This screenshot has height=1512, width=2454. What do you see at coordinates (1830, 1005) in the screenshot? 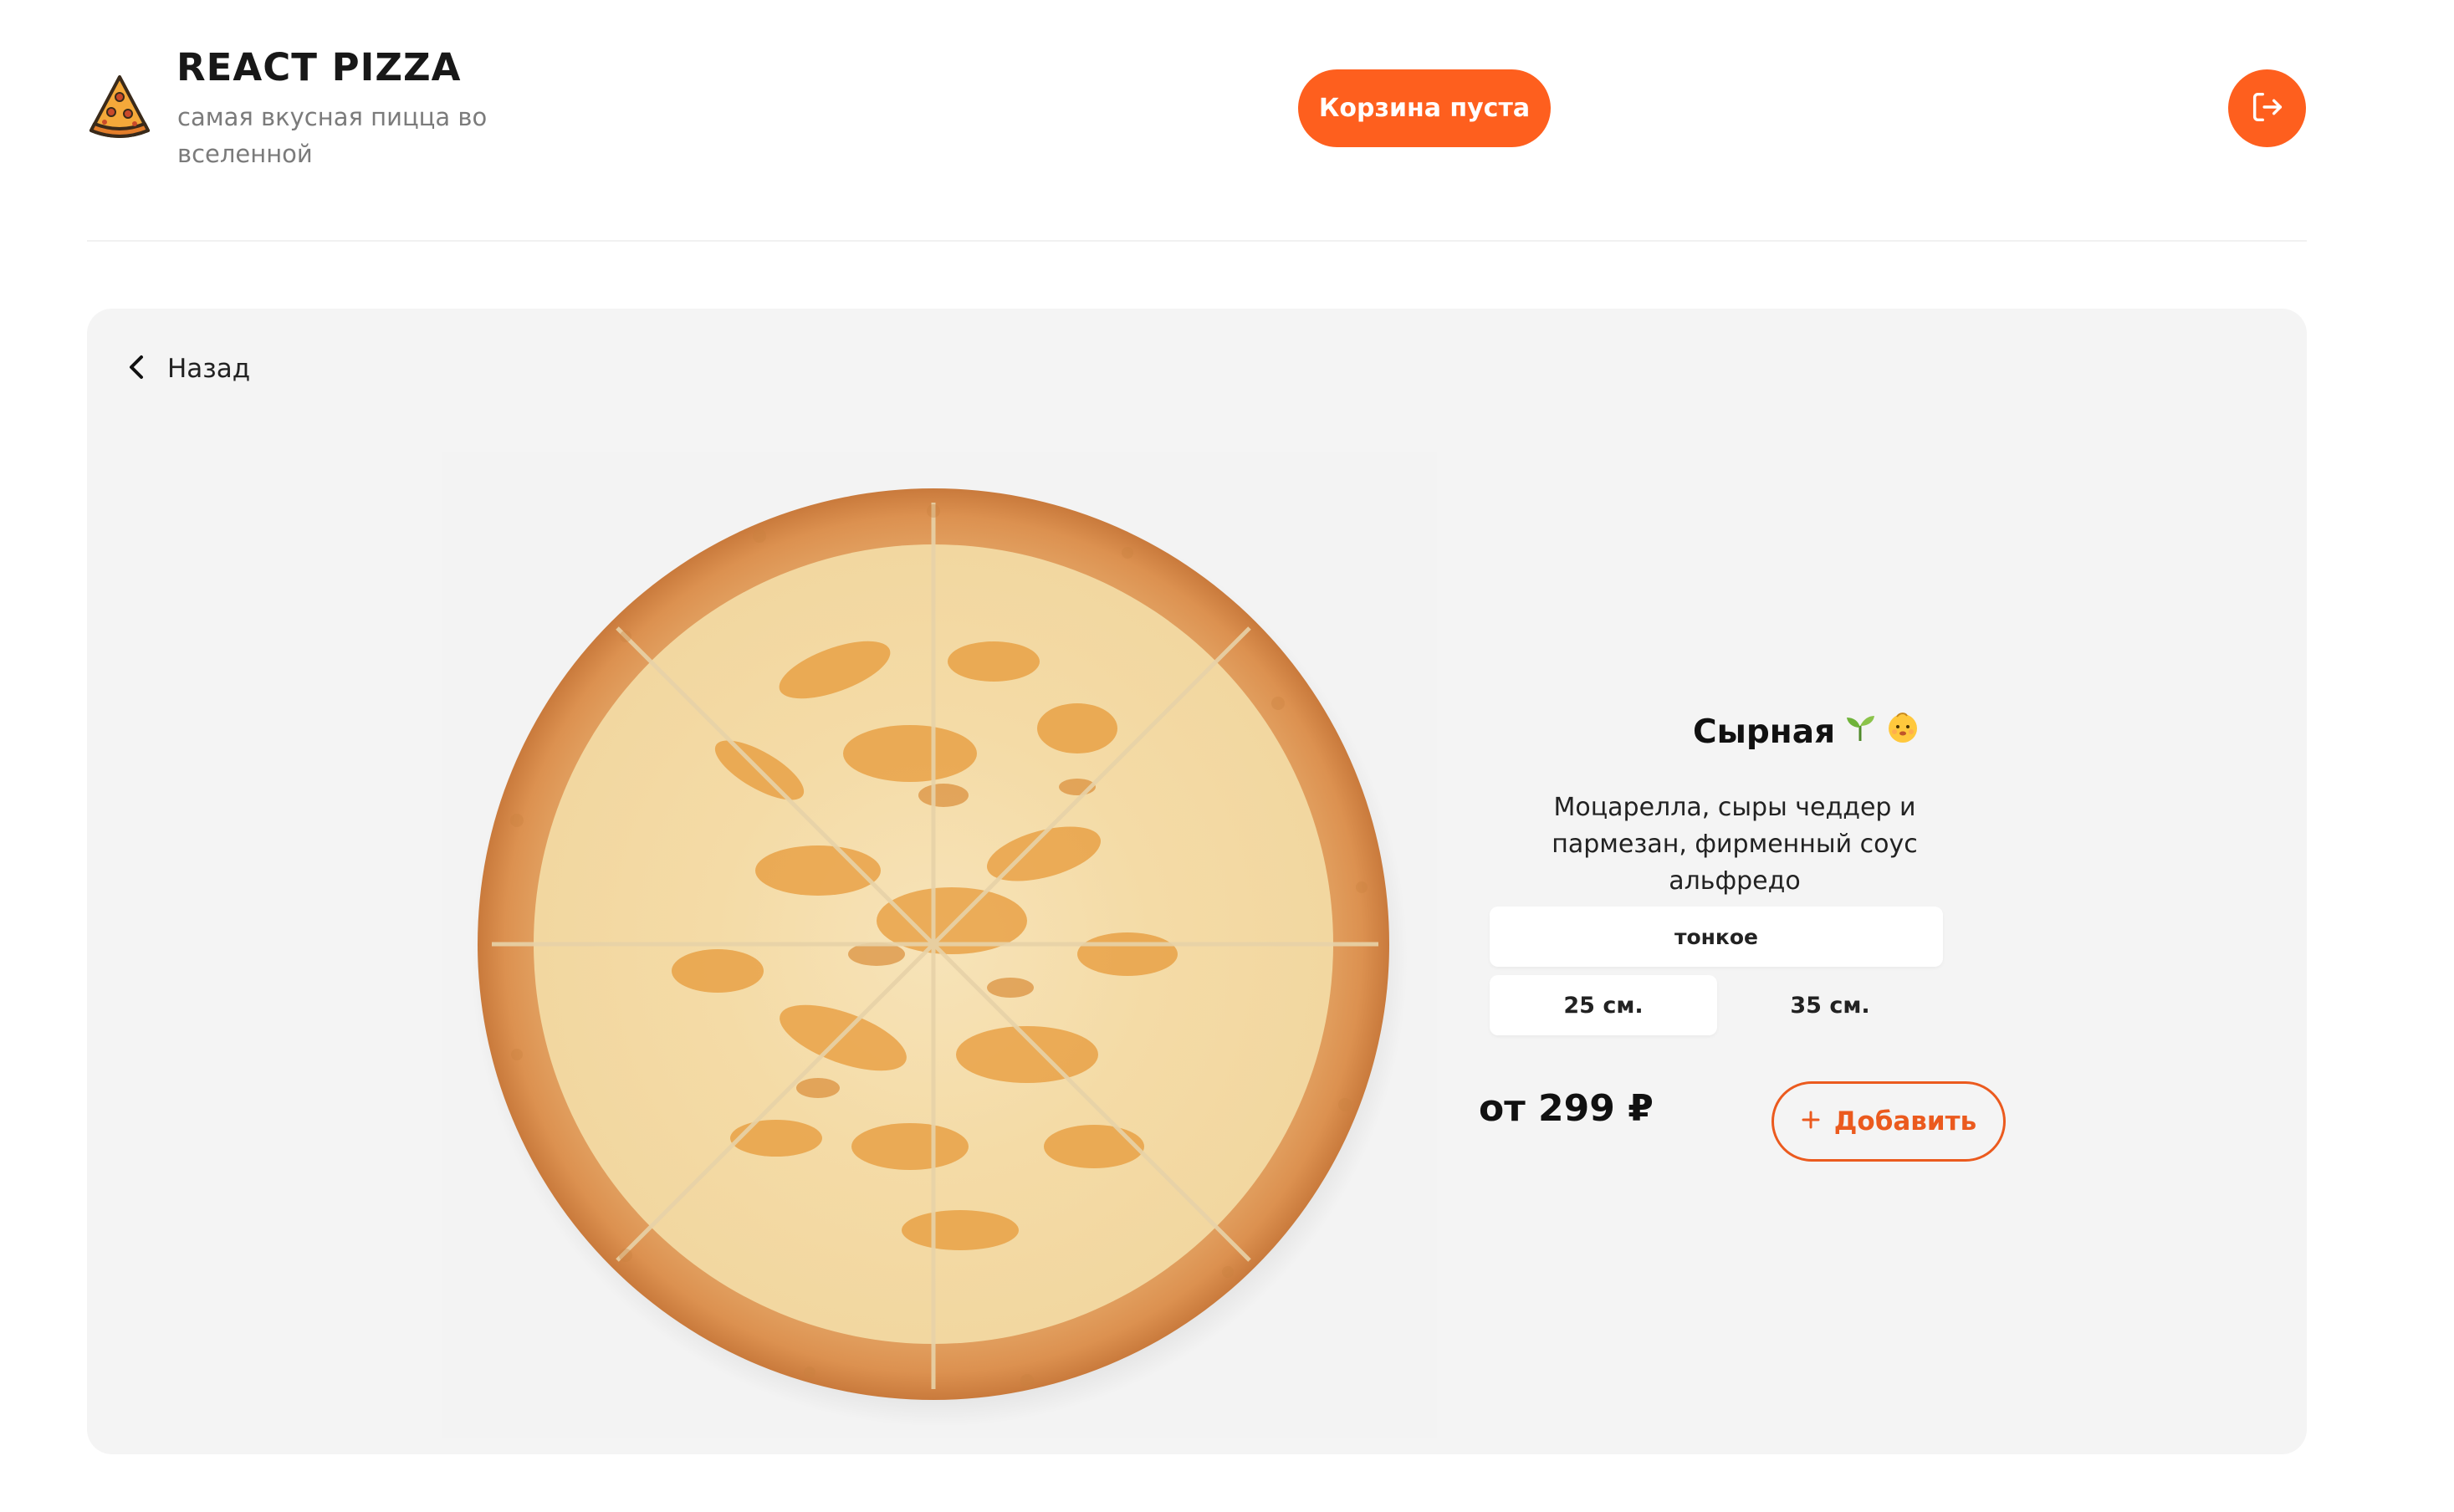
I see `size-option-35: 35 см.` at bounding box center [1830, 1005].